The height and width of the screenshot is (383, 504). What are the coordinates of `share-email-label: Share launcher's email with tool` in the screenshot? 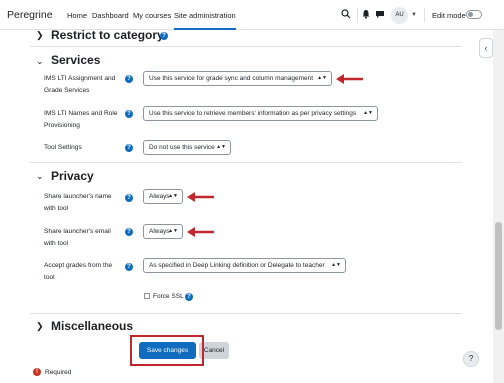 It's located at (77, 237).